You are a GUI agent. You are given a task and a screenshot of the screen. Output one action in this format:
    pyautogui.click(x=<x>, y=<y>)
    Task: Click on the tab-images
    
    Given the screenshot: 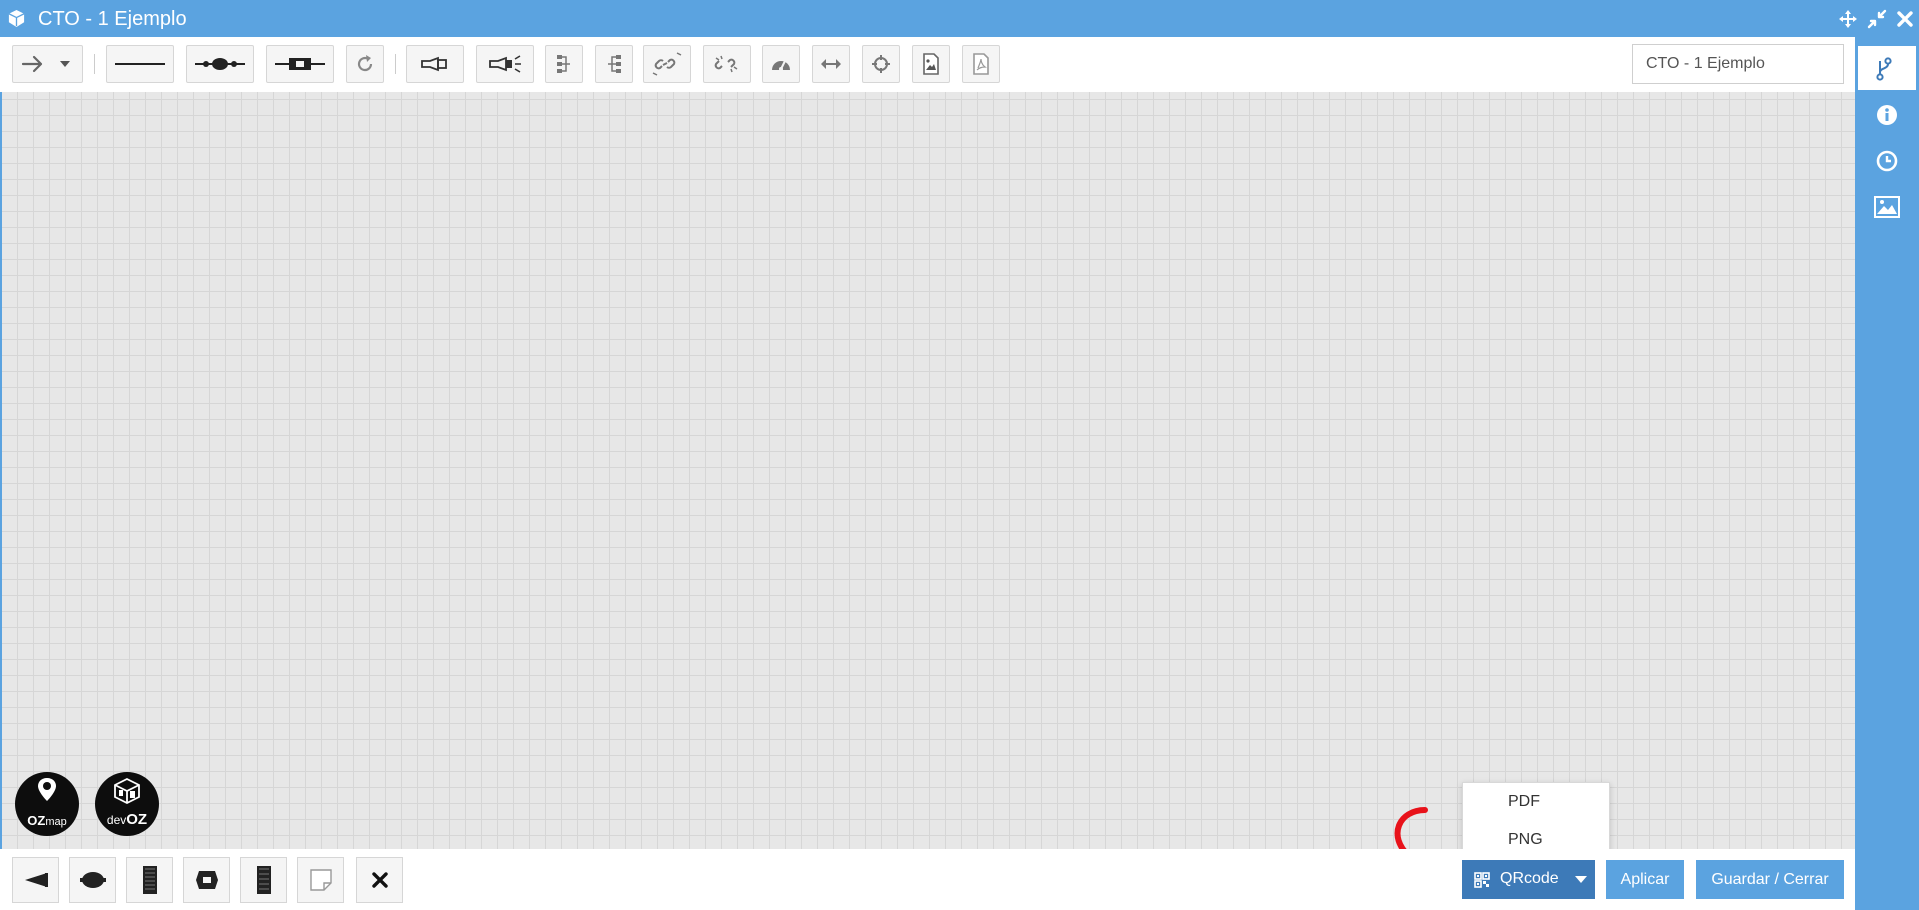 What is the action you would take?
    pyautogui.click(x=1887, y=207)
    